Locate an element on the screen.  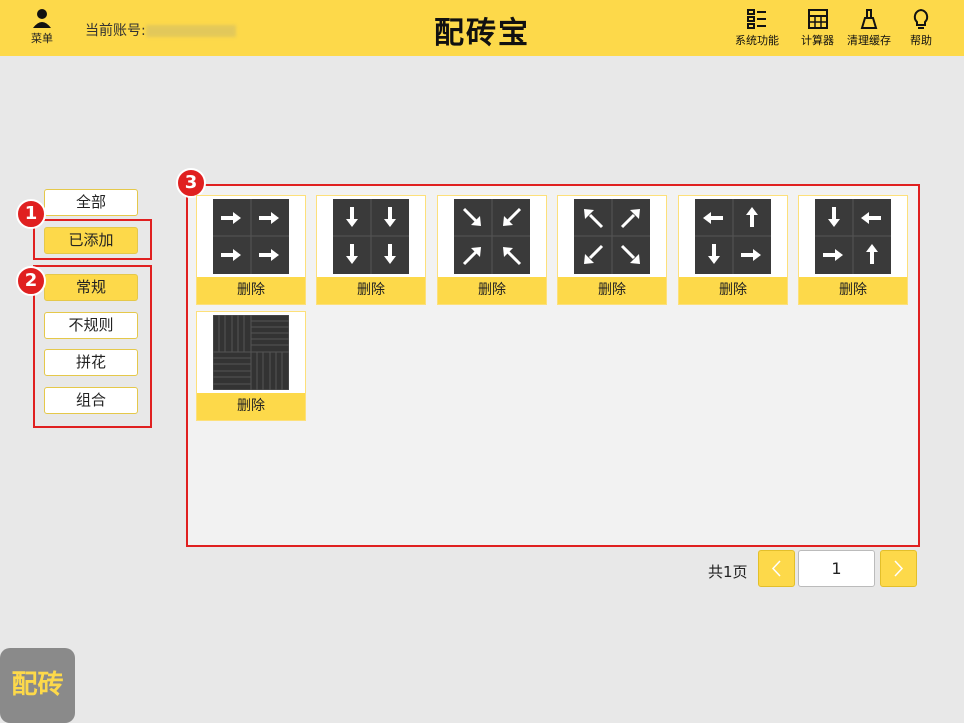
filter-added-button: 已添加 is located at coordinates (91, 240).